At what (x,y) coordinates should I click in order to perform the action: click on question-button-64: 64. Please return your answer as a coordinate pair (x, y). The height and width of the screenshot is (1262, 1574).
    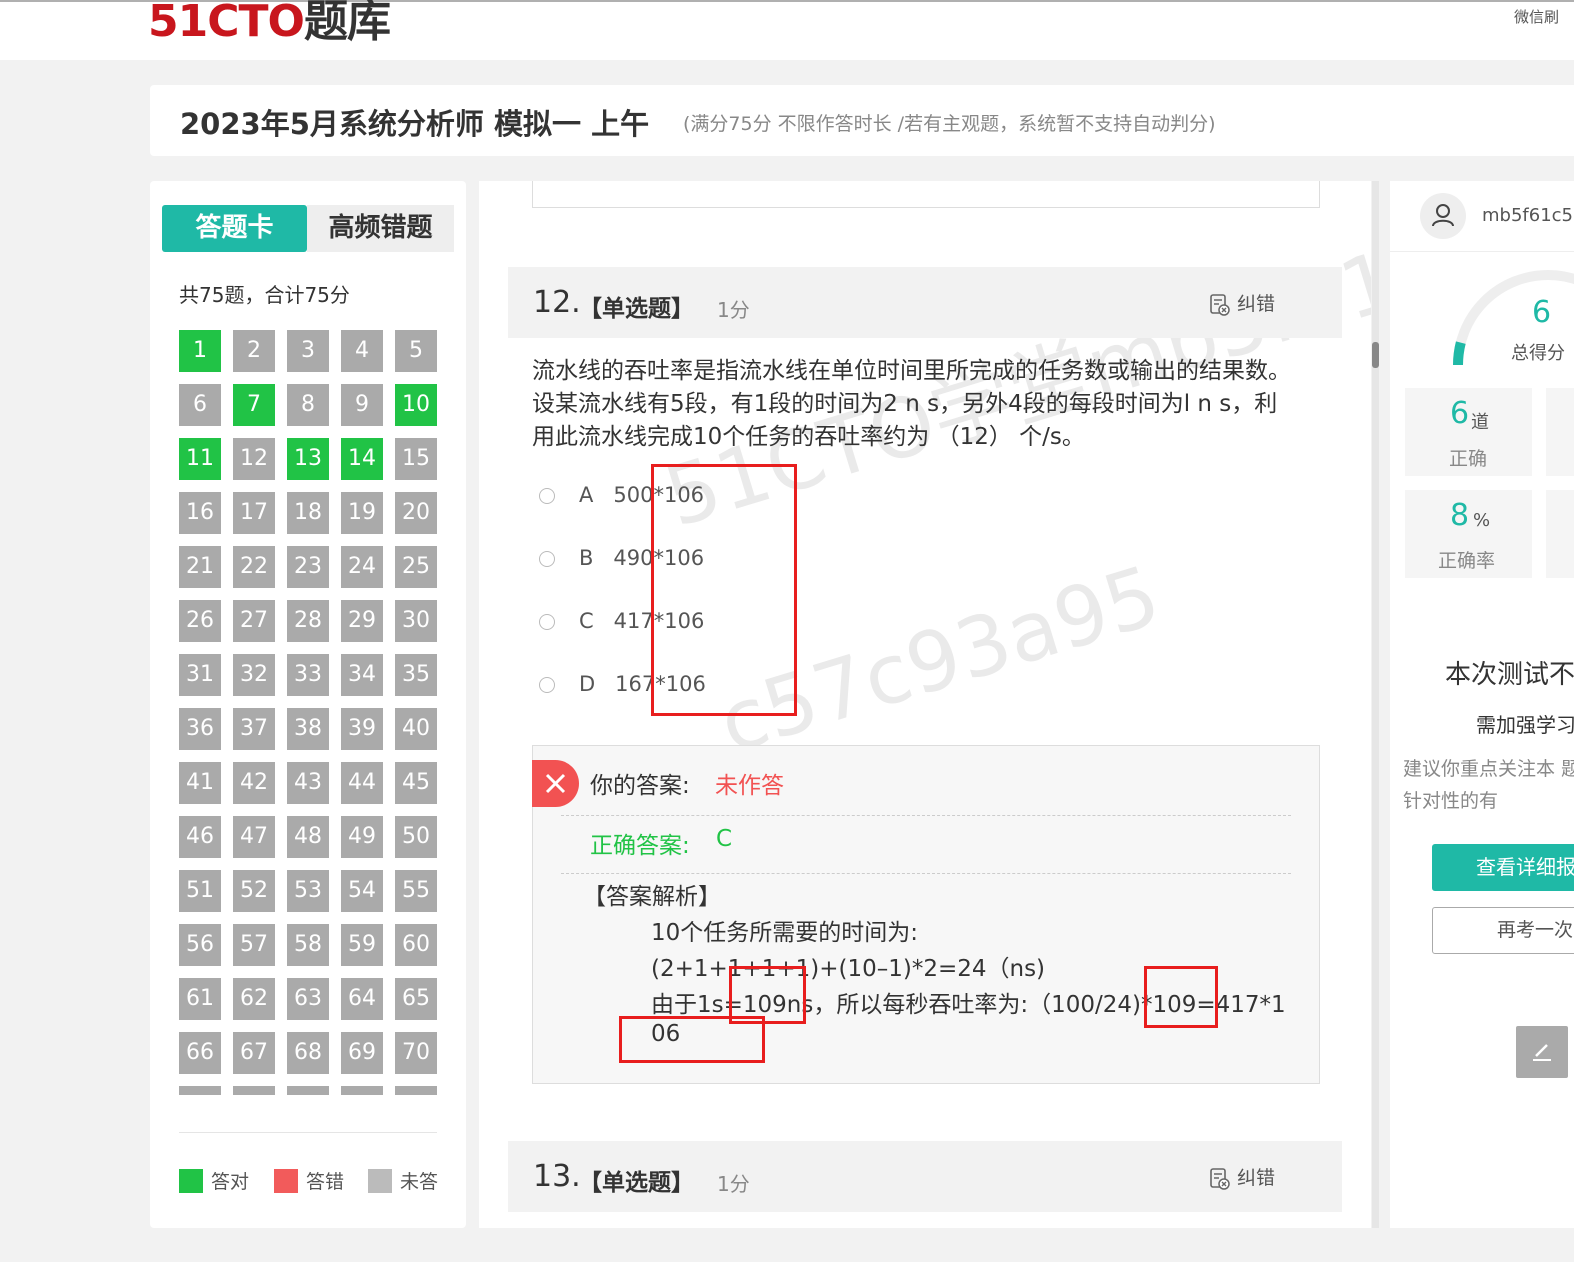
    Looking at the image, I should click on (362, 999).